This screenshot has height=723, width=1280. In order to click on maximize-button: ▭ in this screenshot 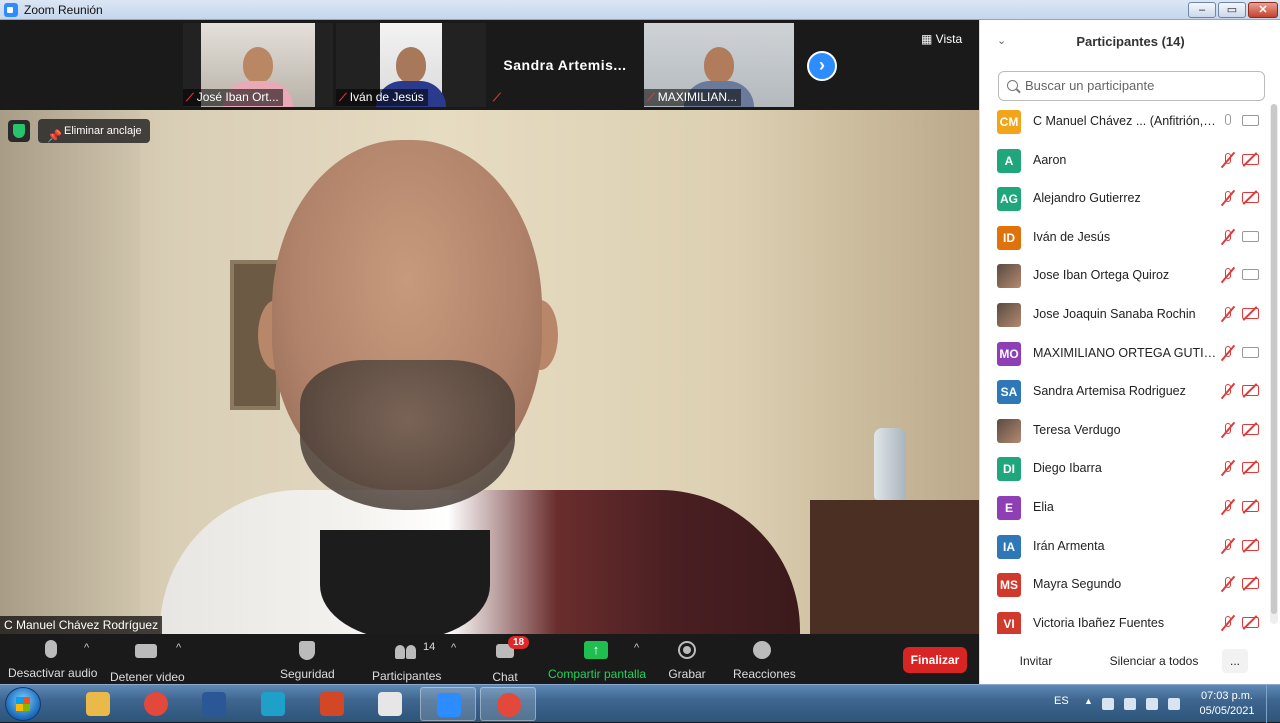, I will do `click(1232, 10)`.